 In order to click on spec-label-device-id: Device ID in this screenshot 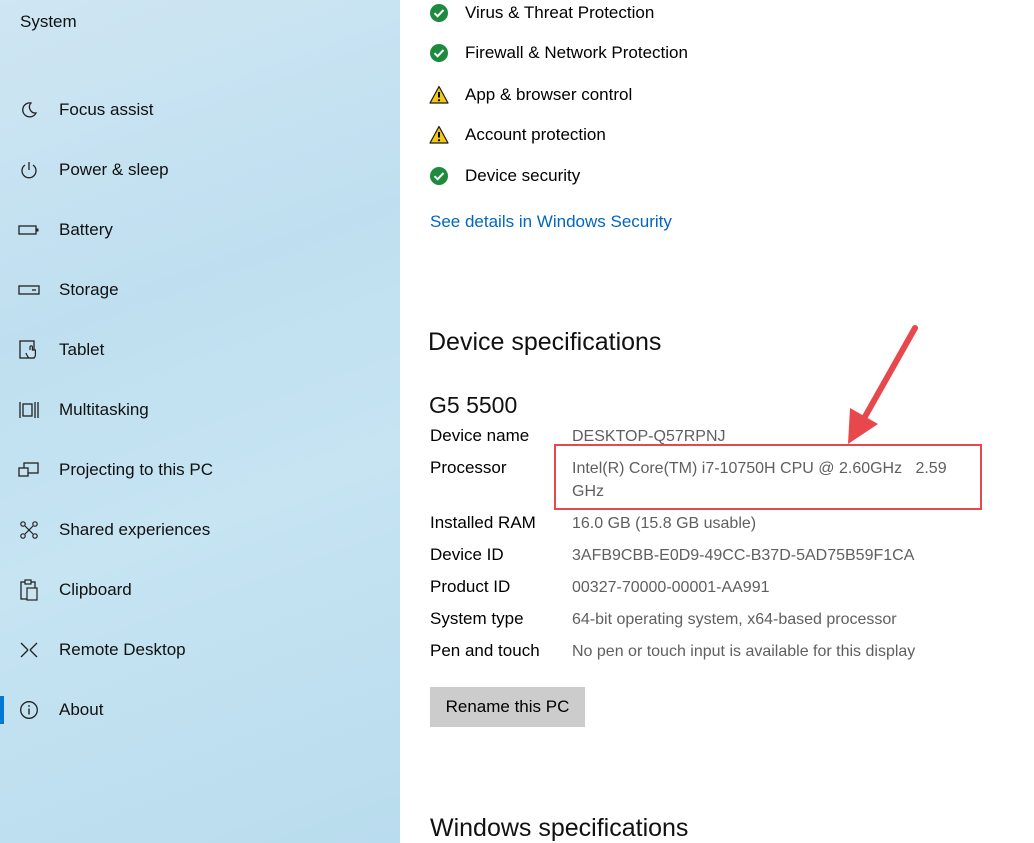, I will do `click(467, 554)`.